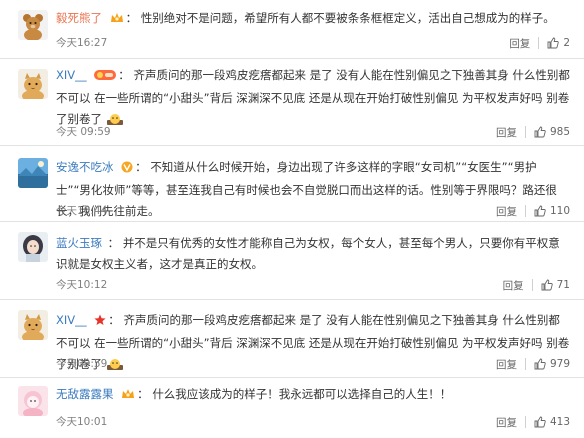 The width and height of the screenshot is (584, 438). I want to click on landscape-icon, so click(33, 173).